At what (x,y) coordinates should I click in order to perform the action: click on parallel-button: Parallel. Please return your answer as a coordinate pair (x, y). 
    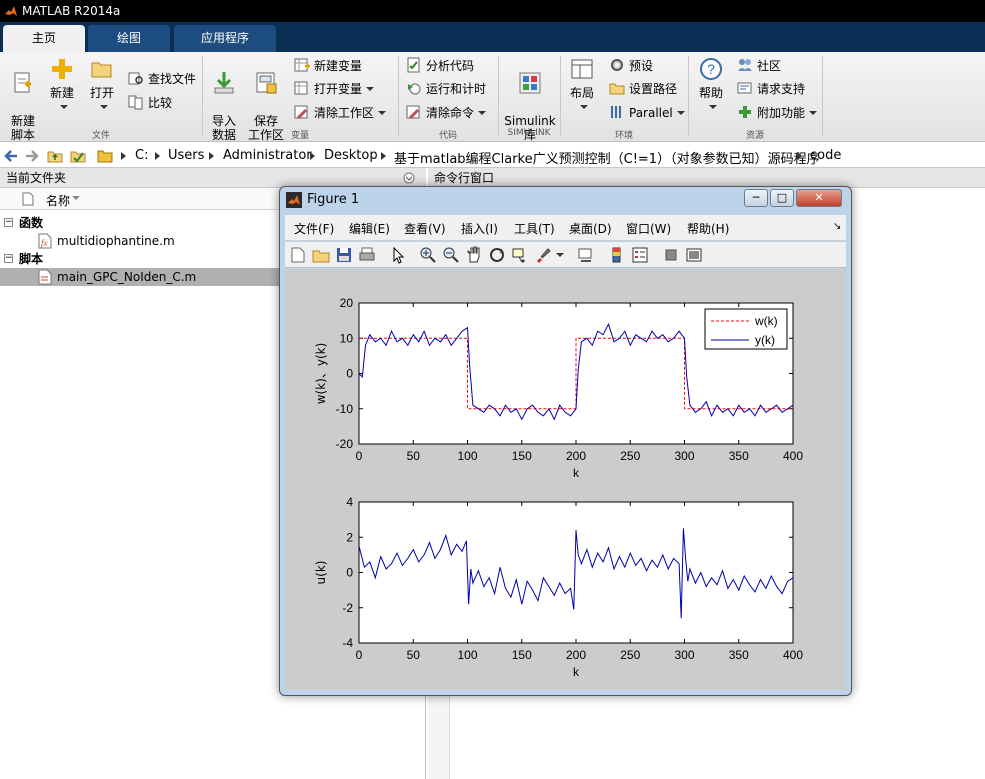
    Looking at the image, I should click on (647, 113).